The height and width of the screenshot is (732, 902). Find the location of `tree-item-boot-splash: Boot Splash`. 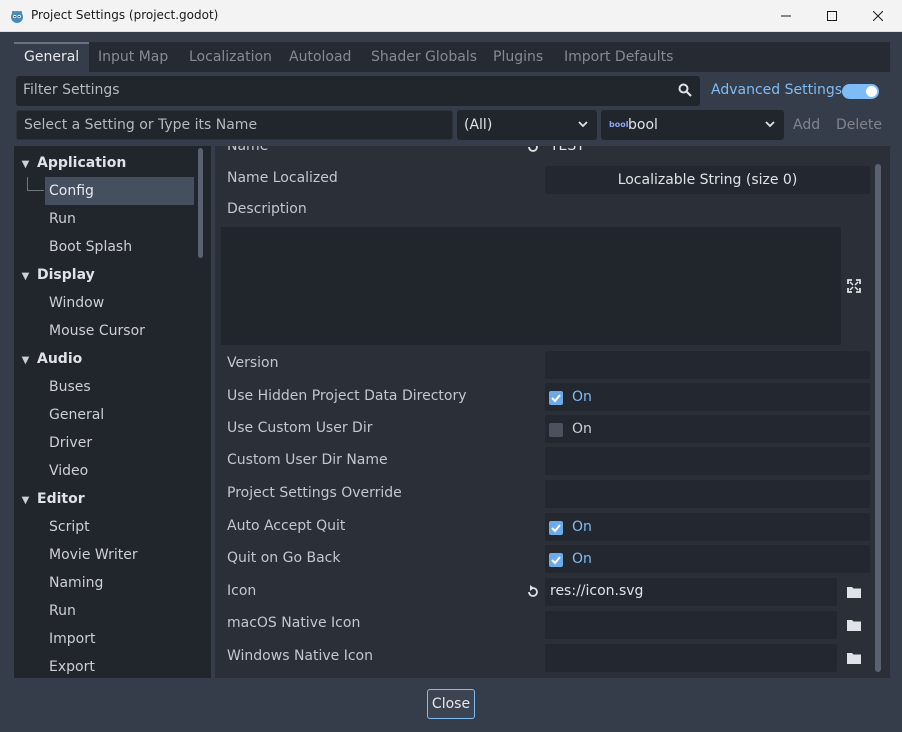

tree-item-boot-splash: Boot Splash is located at coordinates (90, 247).